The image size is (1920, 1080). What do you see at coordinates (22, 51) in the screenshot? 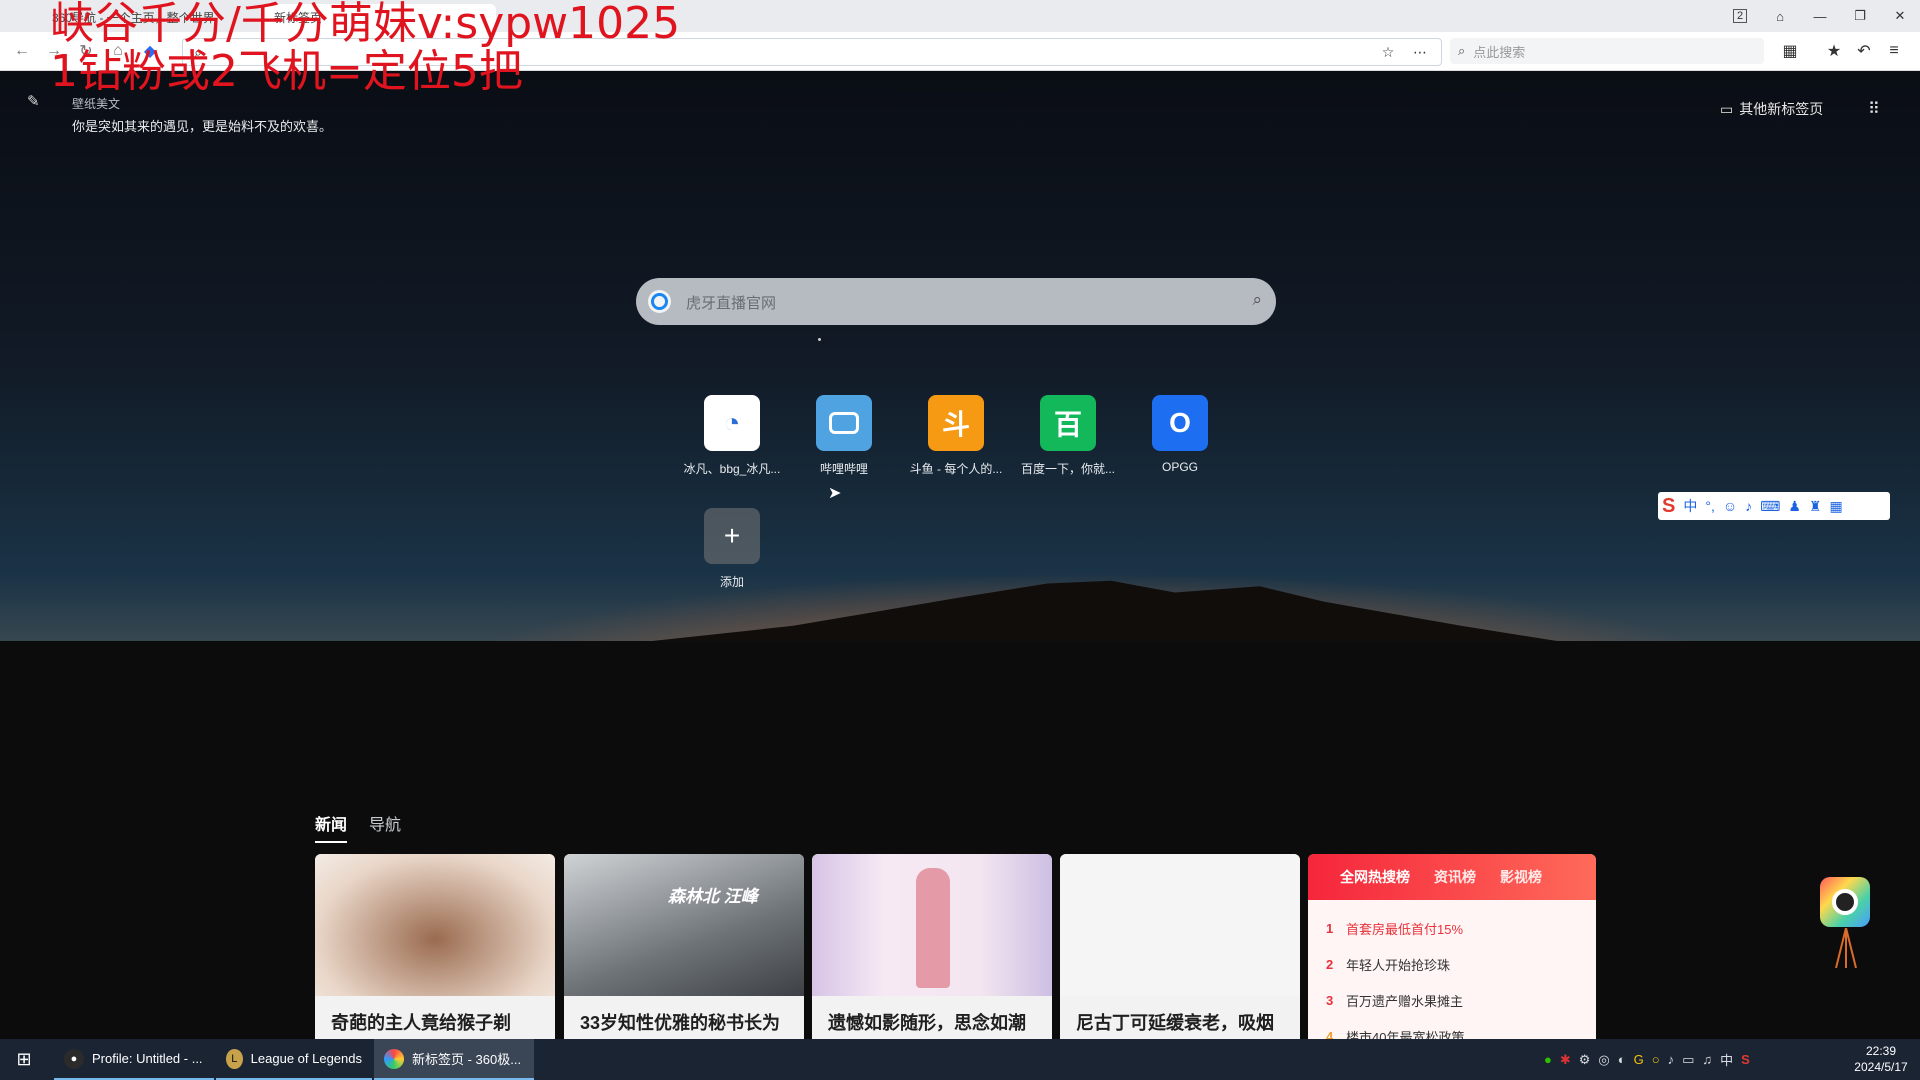
I see `back-icon: ←` at bounding box center [22, 51].